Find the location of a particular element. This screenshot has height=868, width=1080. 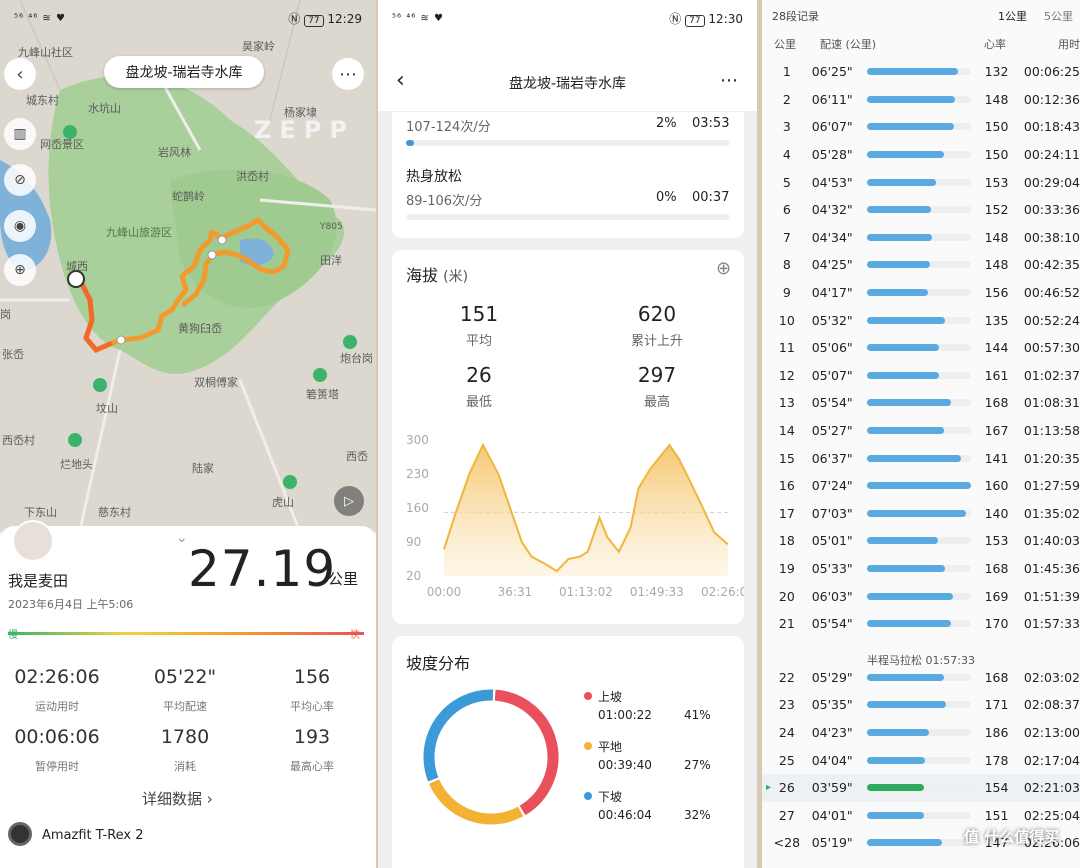

lap-pace: 04'53" is located at coordinates (832, 182).